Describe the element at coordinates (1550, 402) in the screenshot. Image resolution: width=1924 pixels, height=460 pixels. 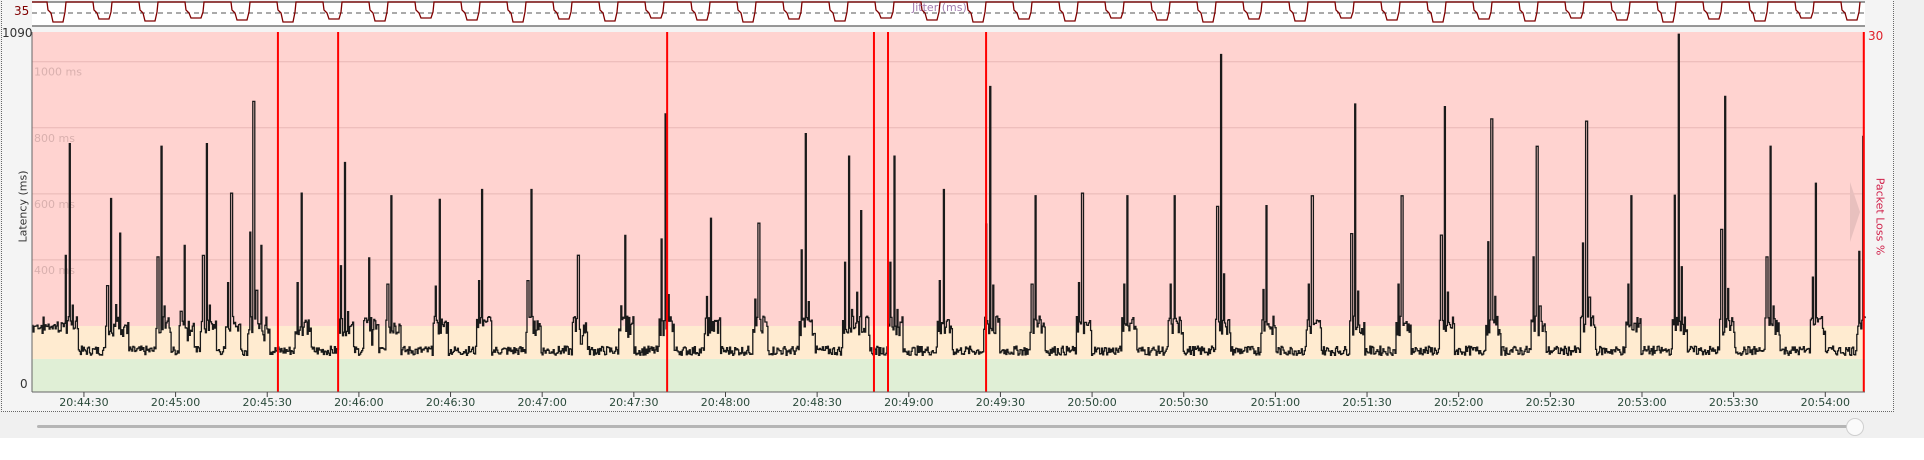
I see `x-tick-label: 20:52:30` at that location.